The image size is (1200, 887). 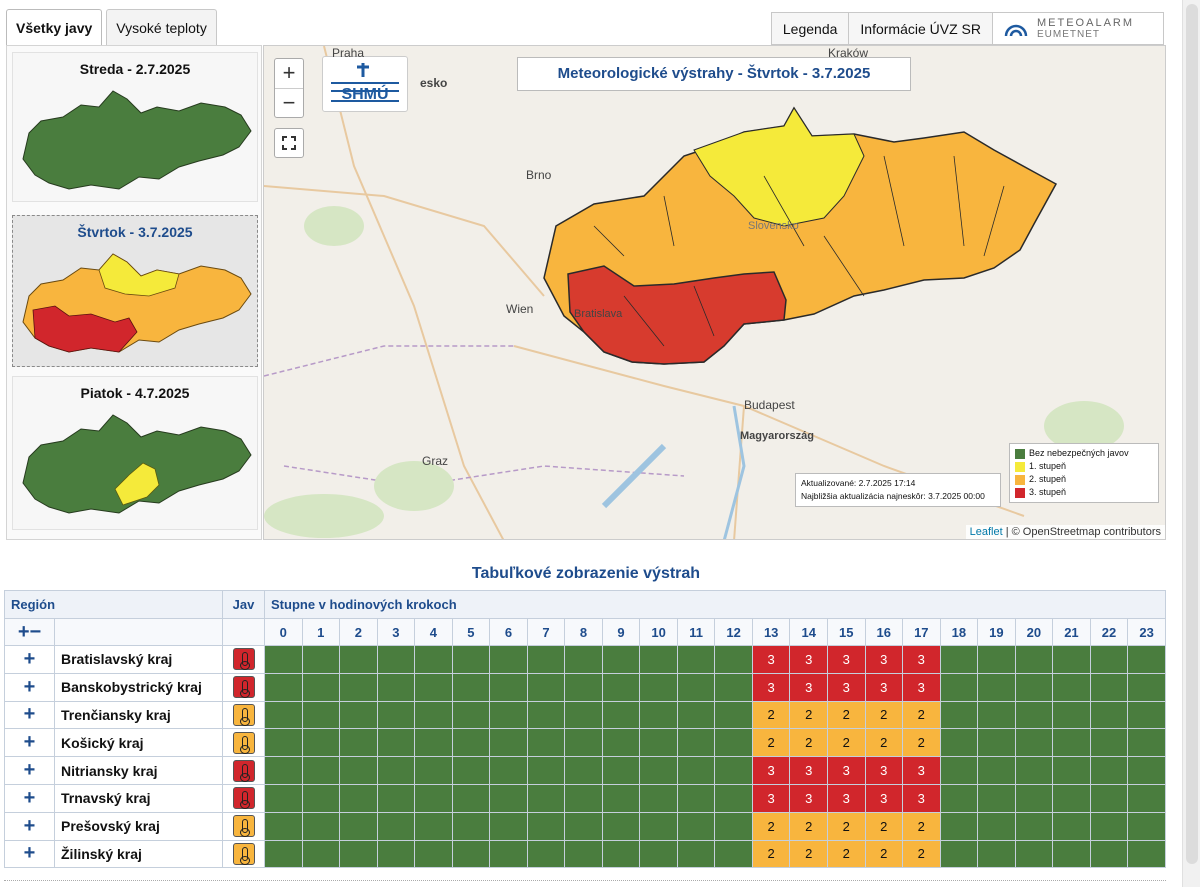 What do you see at coordinates (733, 632) in the screenshot?
I see `hour-header: 12` at bounding box center [733, 632].